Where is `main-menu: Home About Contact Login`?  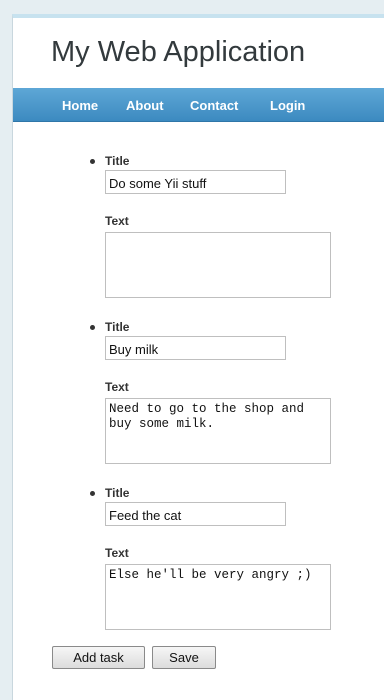
main-menu: Home About Contact Login is located at coordinates (198, 105).